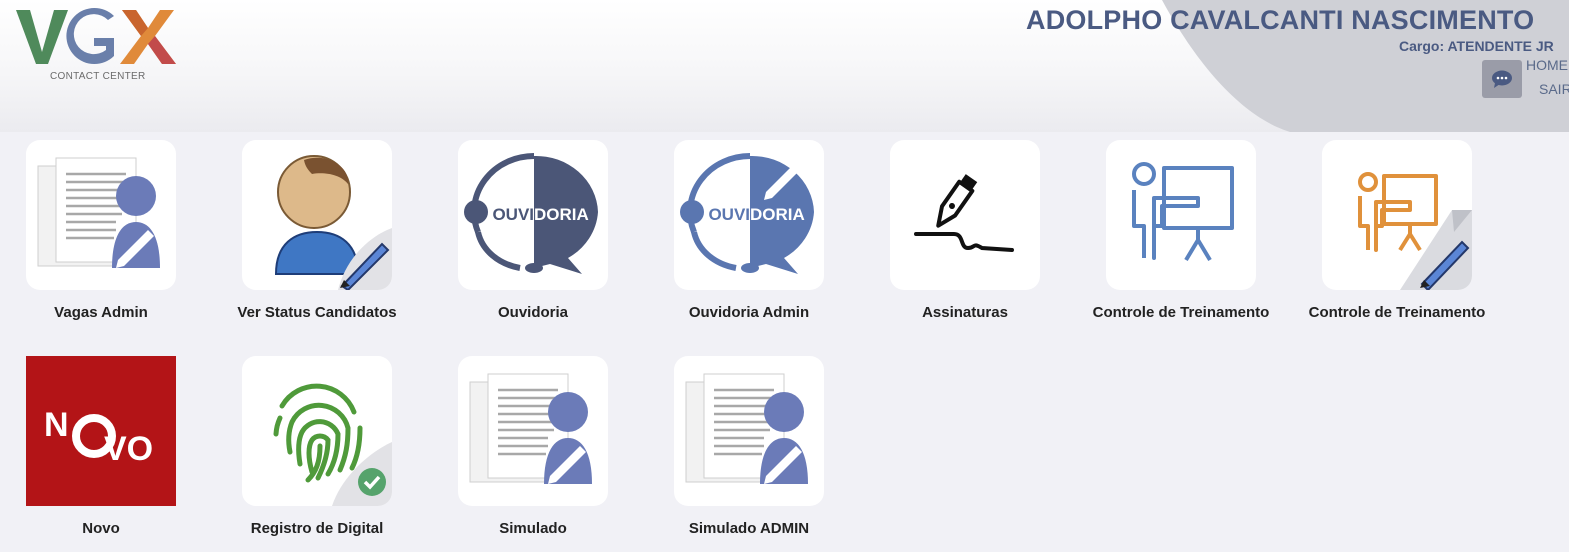 The width and height of the screenshot is (1569, 552). What do you see at coordinates (749, 312) in the screenshot?
I see `app-label-ouvidoria-admin: Ouvidoria Admin` at bounding box center [749, 312].